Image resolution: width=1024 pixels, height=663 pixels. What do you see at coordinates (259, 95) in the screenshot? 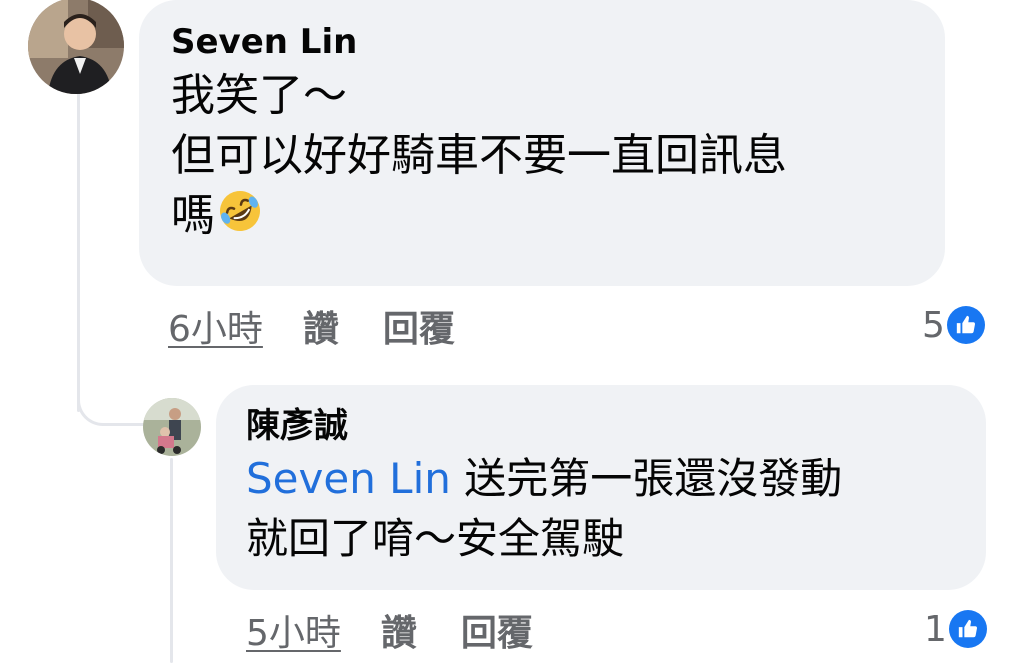
I see `comment-text-line: 我笑了～` at bounding box center [259, 95].